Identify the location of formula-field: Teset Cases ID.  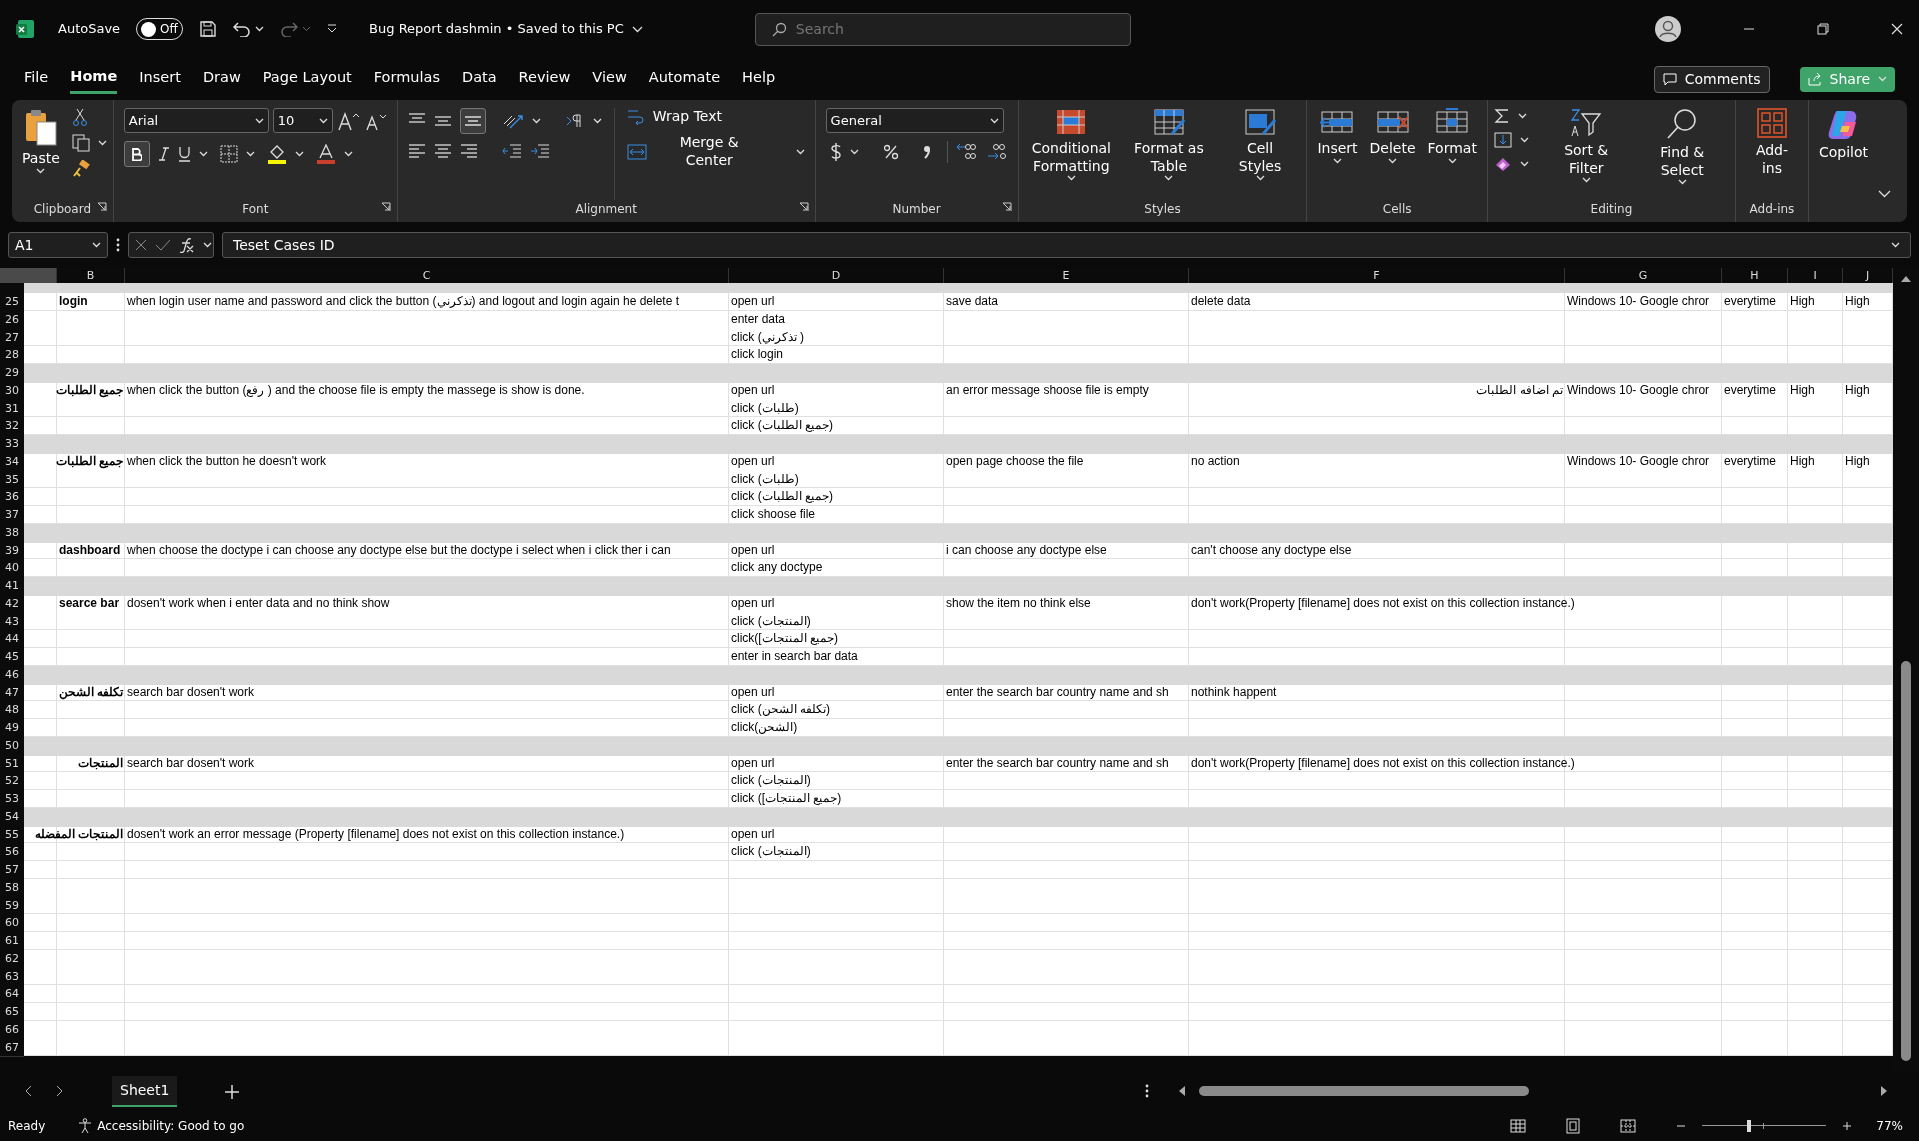
(1066, 245).